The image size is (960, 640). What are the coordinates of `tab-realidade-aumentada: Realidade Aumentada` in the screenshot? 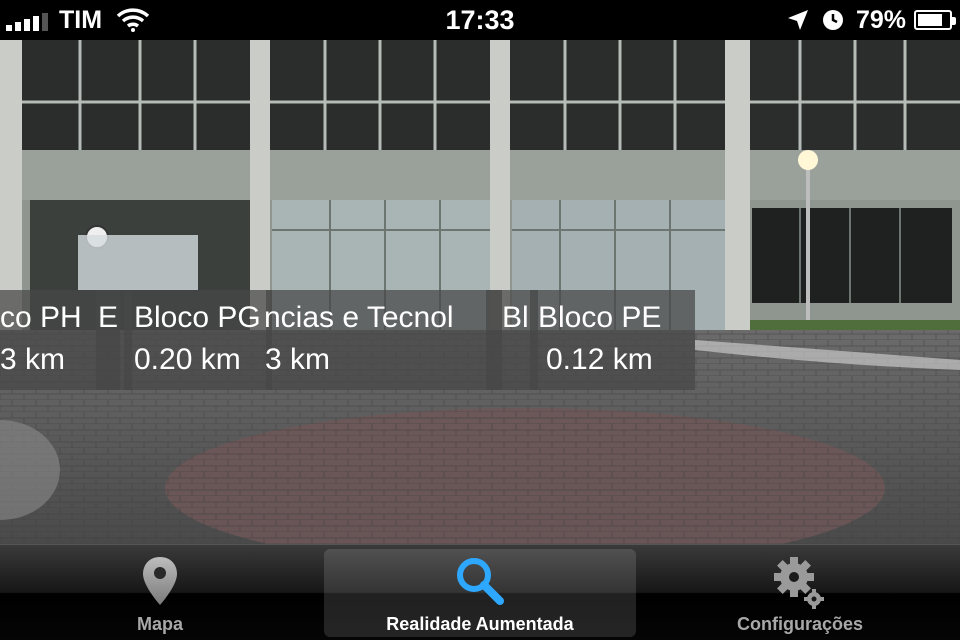 It's located at (480, 593).